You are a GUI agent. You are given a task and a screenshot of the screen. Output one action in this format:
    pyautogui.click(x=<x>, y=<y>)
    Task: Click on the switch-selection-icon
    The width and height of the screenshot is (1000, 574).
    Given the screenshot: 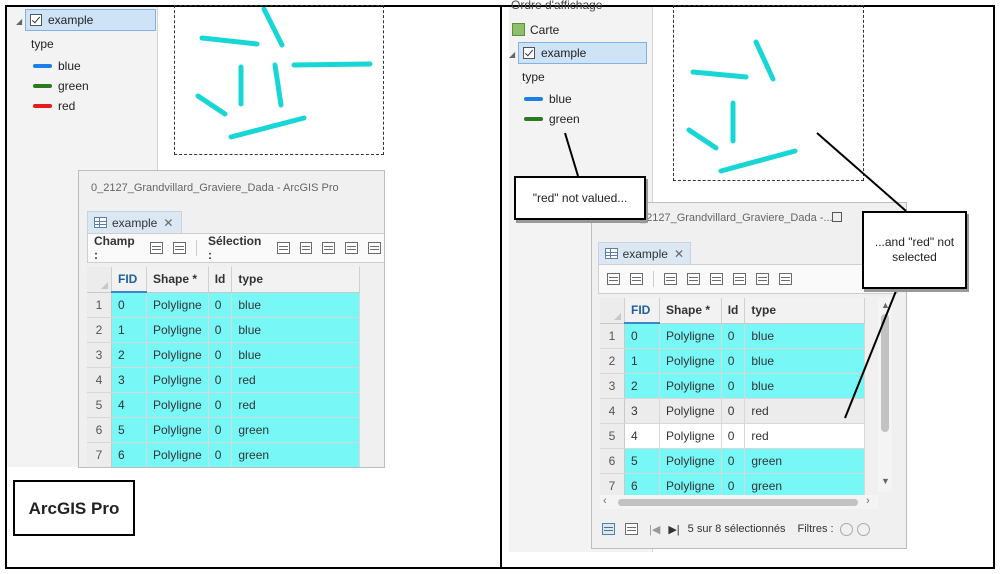 What is the action you would take?
    pyautogui.click(x=716, y=279)
    